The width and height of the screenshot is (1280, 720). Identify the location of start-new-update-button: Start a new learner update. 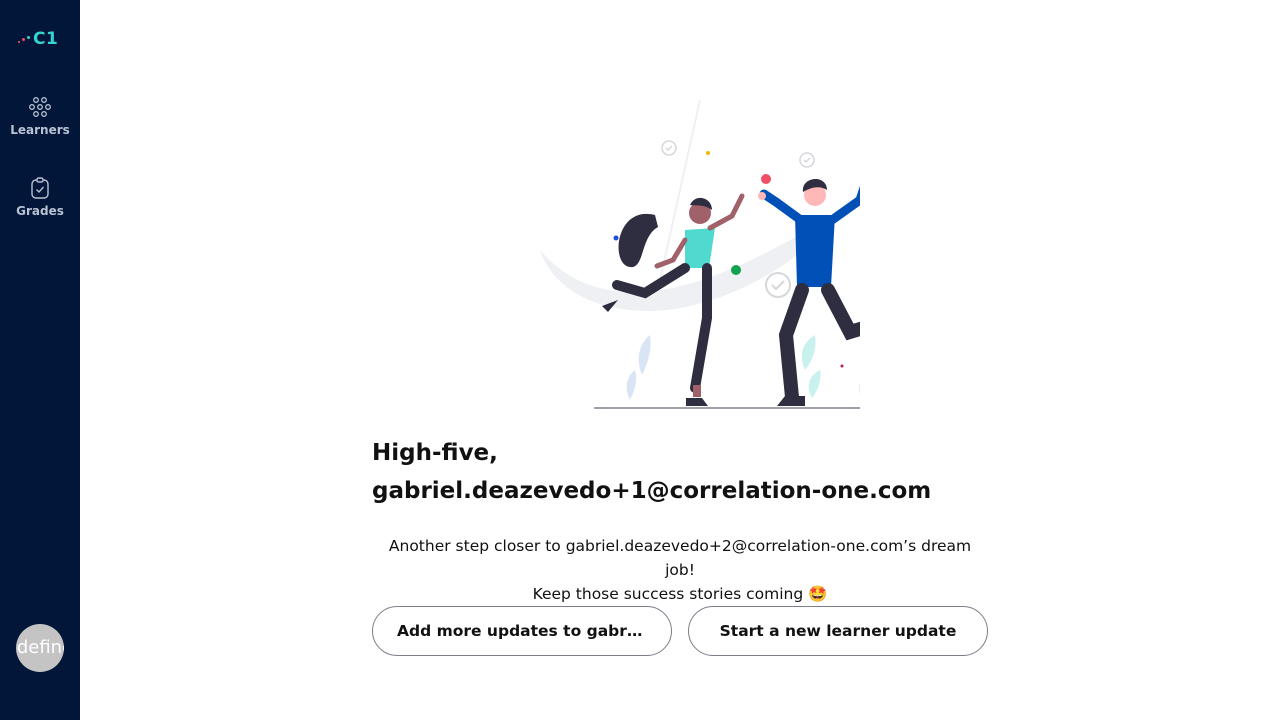
(838, 631).